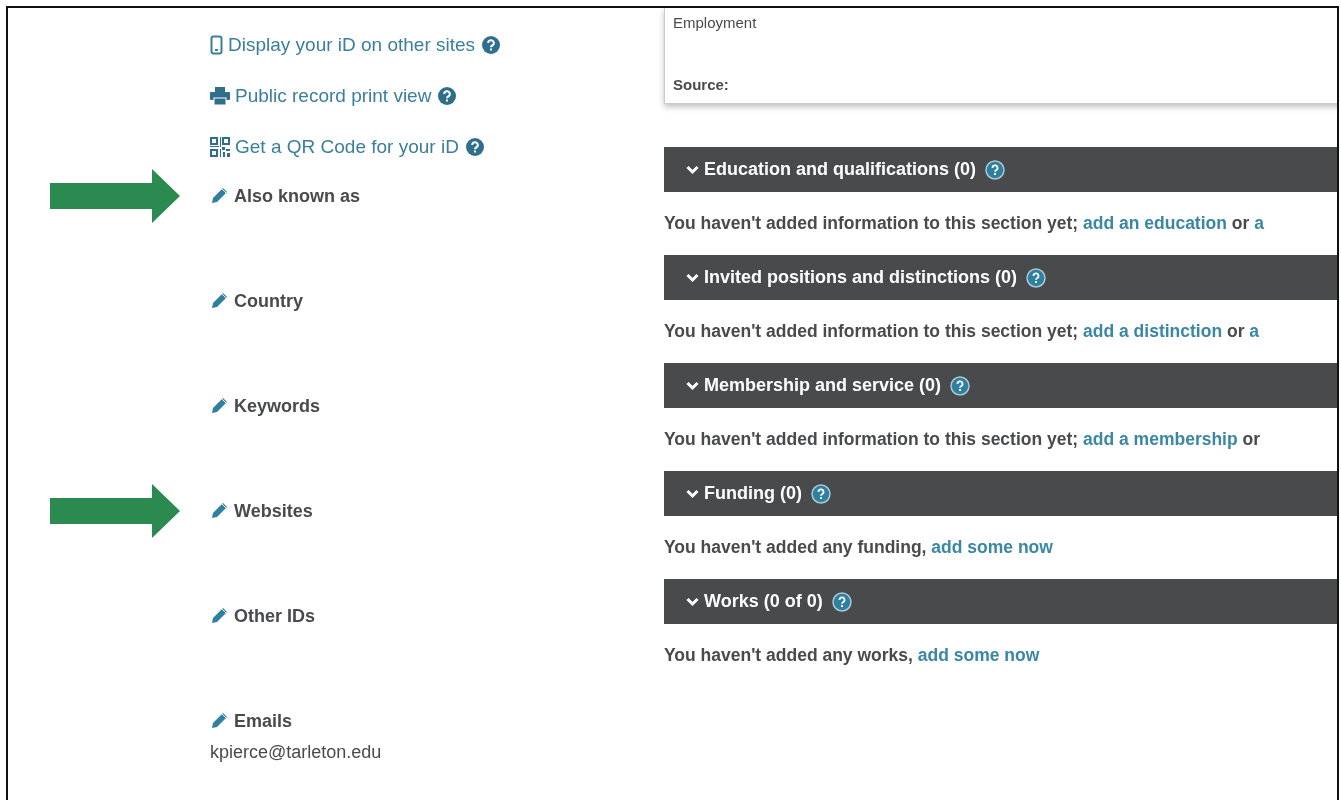 This screenshot has width=1341, height=800. Describe the element at coordinates (1155, 223) in the screenshot. I see `add-link: add an education` at that location.